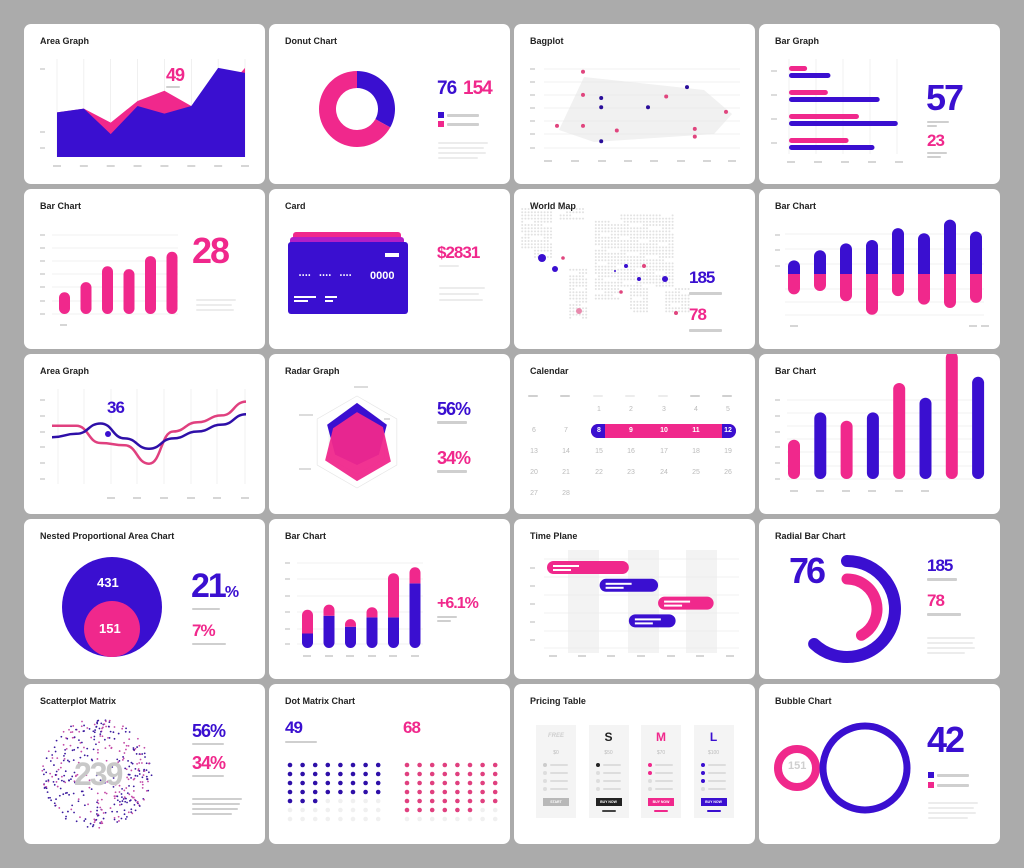 This screenshot has width=1024, height=868. What do you see at coordinates (696, 472) in the screenshot?
I see `calendar-day: 25` at bounding box center [696, 472].